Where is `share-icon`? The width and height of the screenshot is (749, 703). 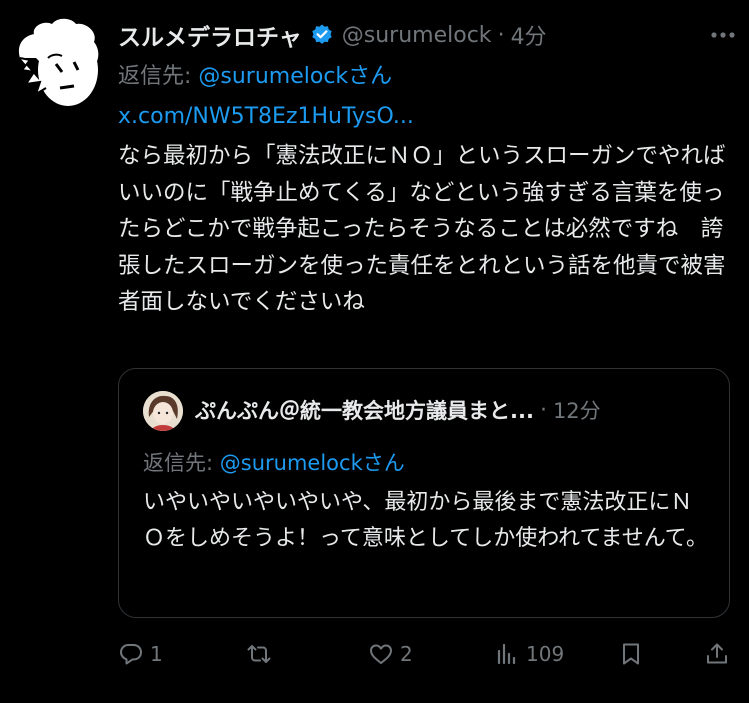 share-icon is located at coordinates (717, 653).